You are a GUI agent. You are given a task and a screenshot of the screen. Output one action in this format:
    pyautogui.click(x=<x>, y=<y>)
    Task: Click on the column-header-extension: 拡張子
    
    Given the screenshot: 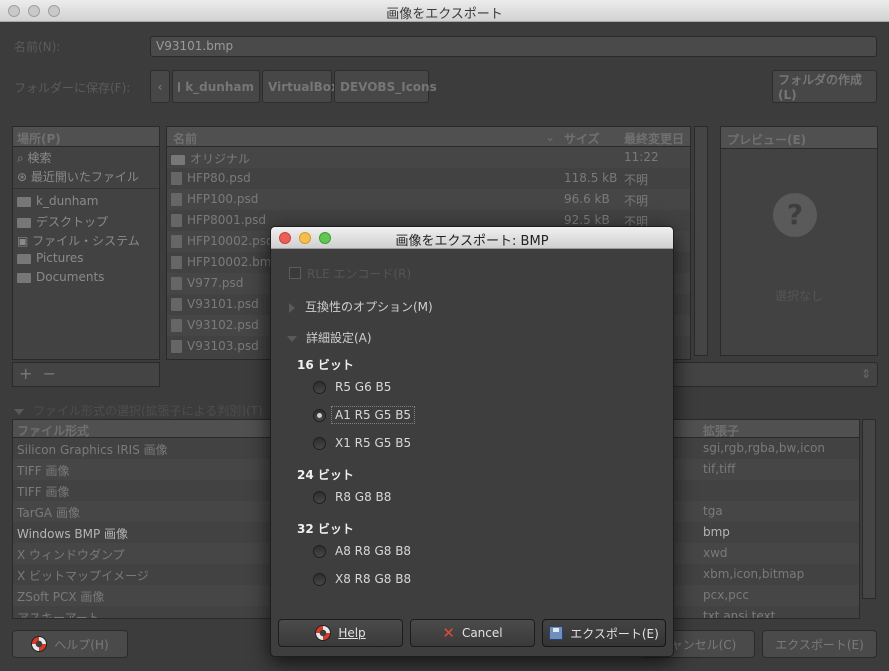 What is the action you would take?
    pyautogui.click(x=721, y=430)
    